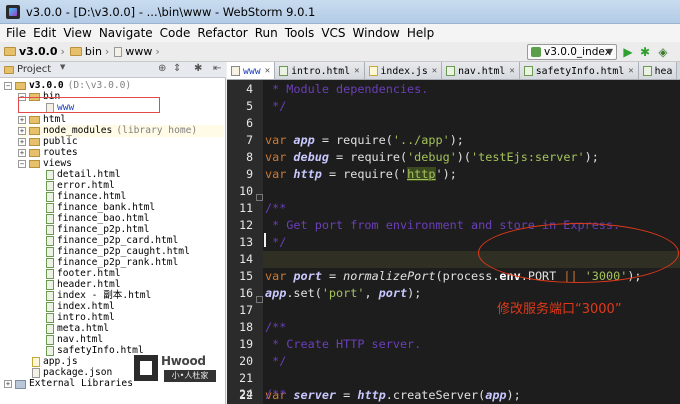 Image resolution: width=680 pixels, height=404 pixels. What do you see at coordinates (420, 33) in the screenshot?
I see `menu-help: Help` at bounding box center [420, 33].